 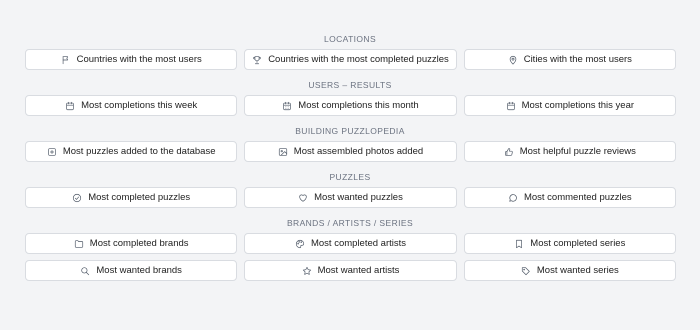 What do you see at coordinates (350, 177) in the screenshot?
I see `section-title-puzzles: PUZZLES` at bounding box center [350, 177].